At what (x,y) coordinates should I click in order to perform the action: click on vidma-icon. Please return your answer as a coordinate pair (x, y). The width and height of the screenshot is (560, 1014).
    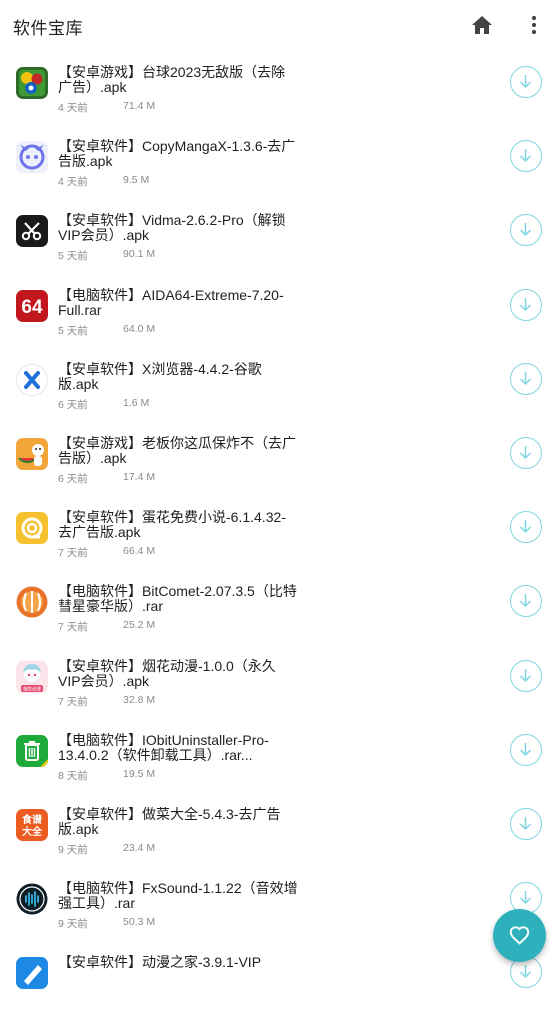
    Looking at the image, I should click on (32, 231).